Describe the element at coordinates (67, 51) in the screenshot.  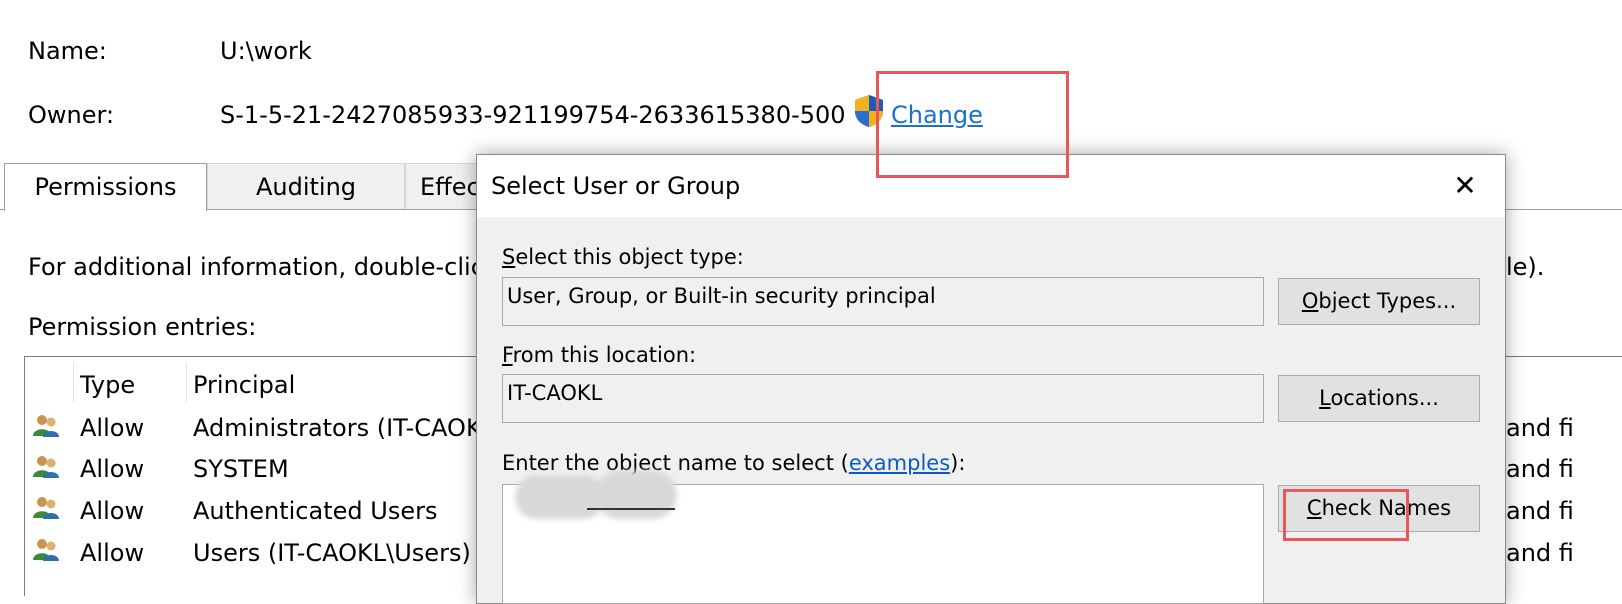
I see `name-label: Name:` at that location.